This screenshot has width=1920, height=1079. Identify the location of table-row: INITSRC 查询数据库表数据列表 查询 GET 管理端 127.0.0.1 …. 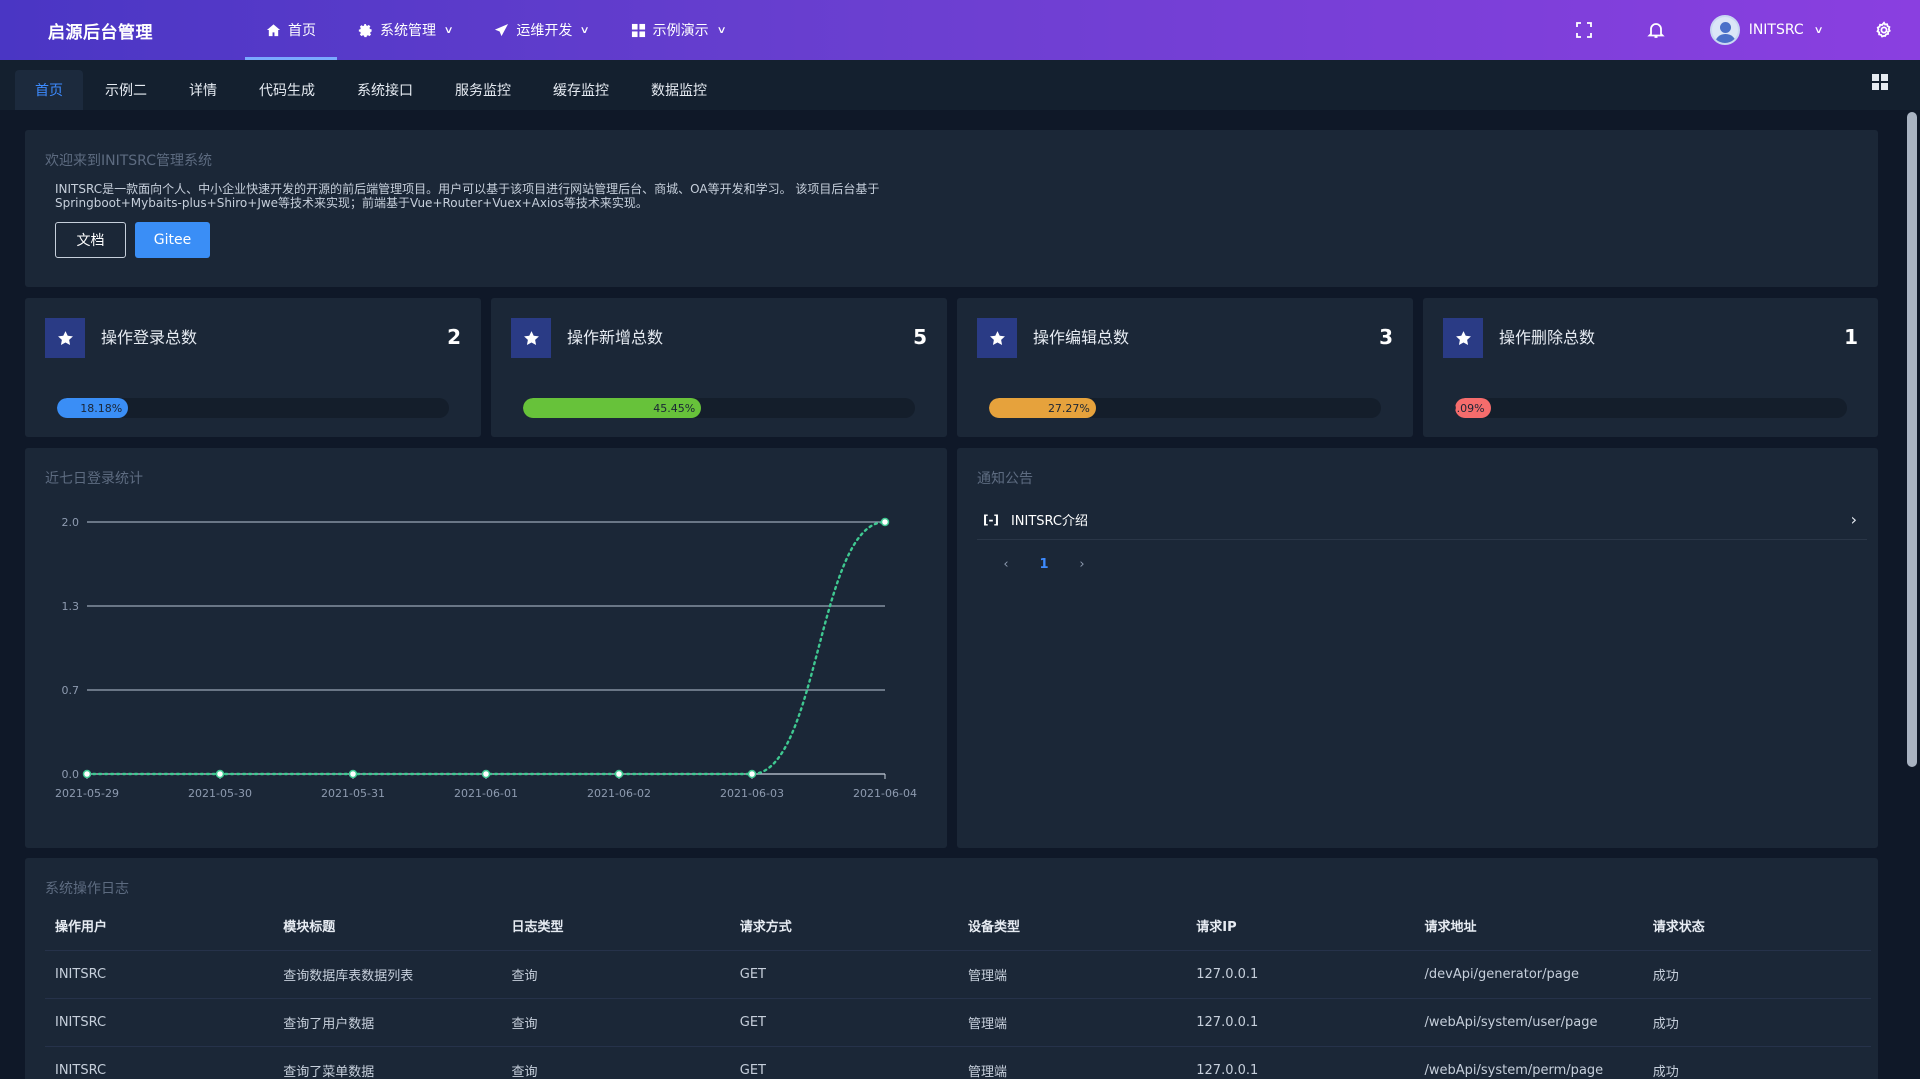
(958, 974).